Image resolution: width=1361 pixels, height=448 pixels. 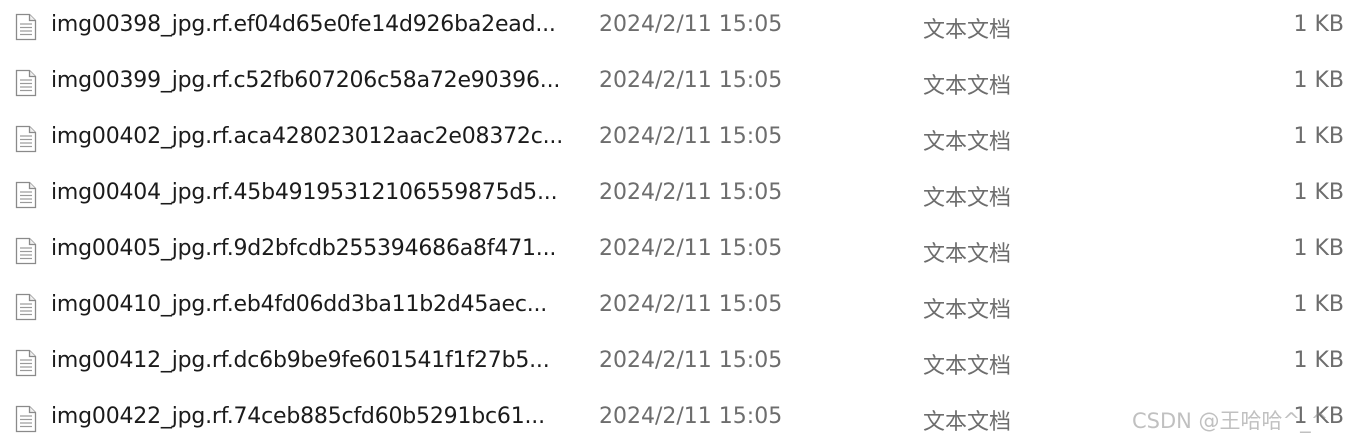 I want to click on csdn-watermark: CSDN @王哈哈^_^, so click(x=1230, y=421).